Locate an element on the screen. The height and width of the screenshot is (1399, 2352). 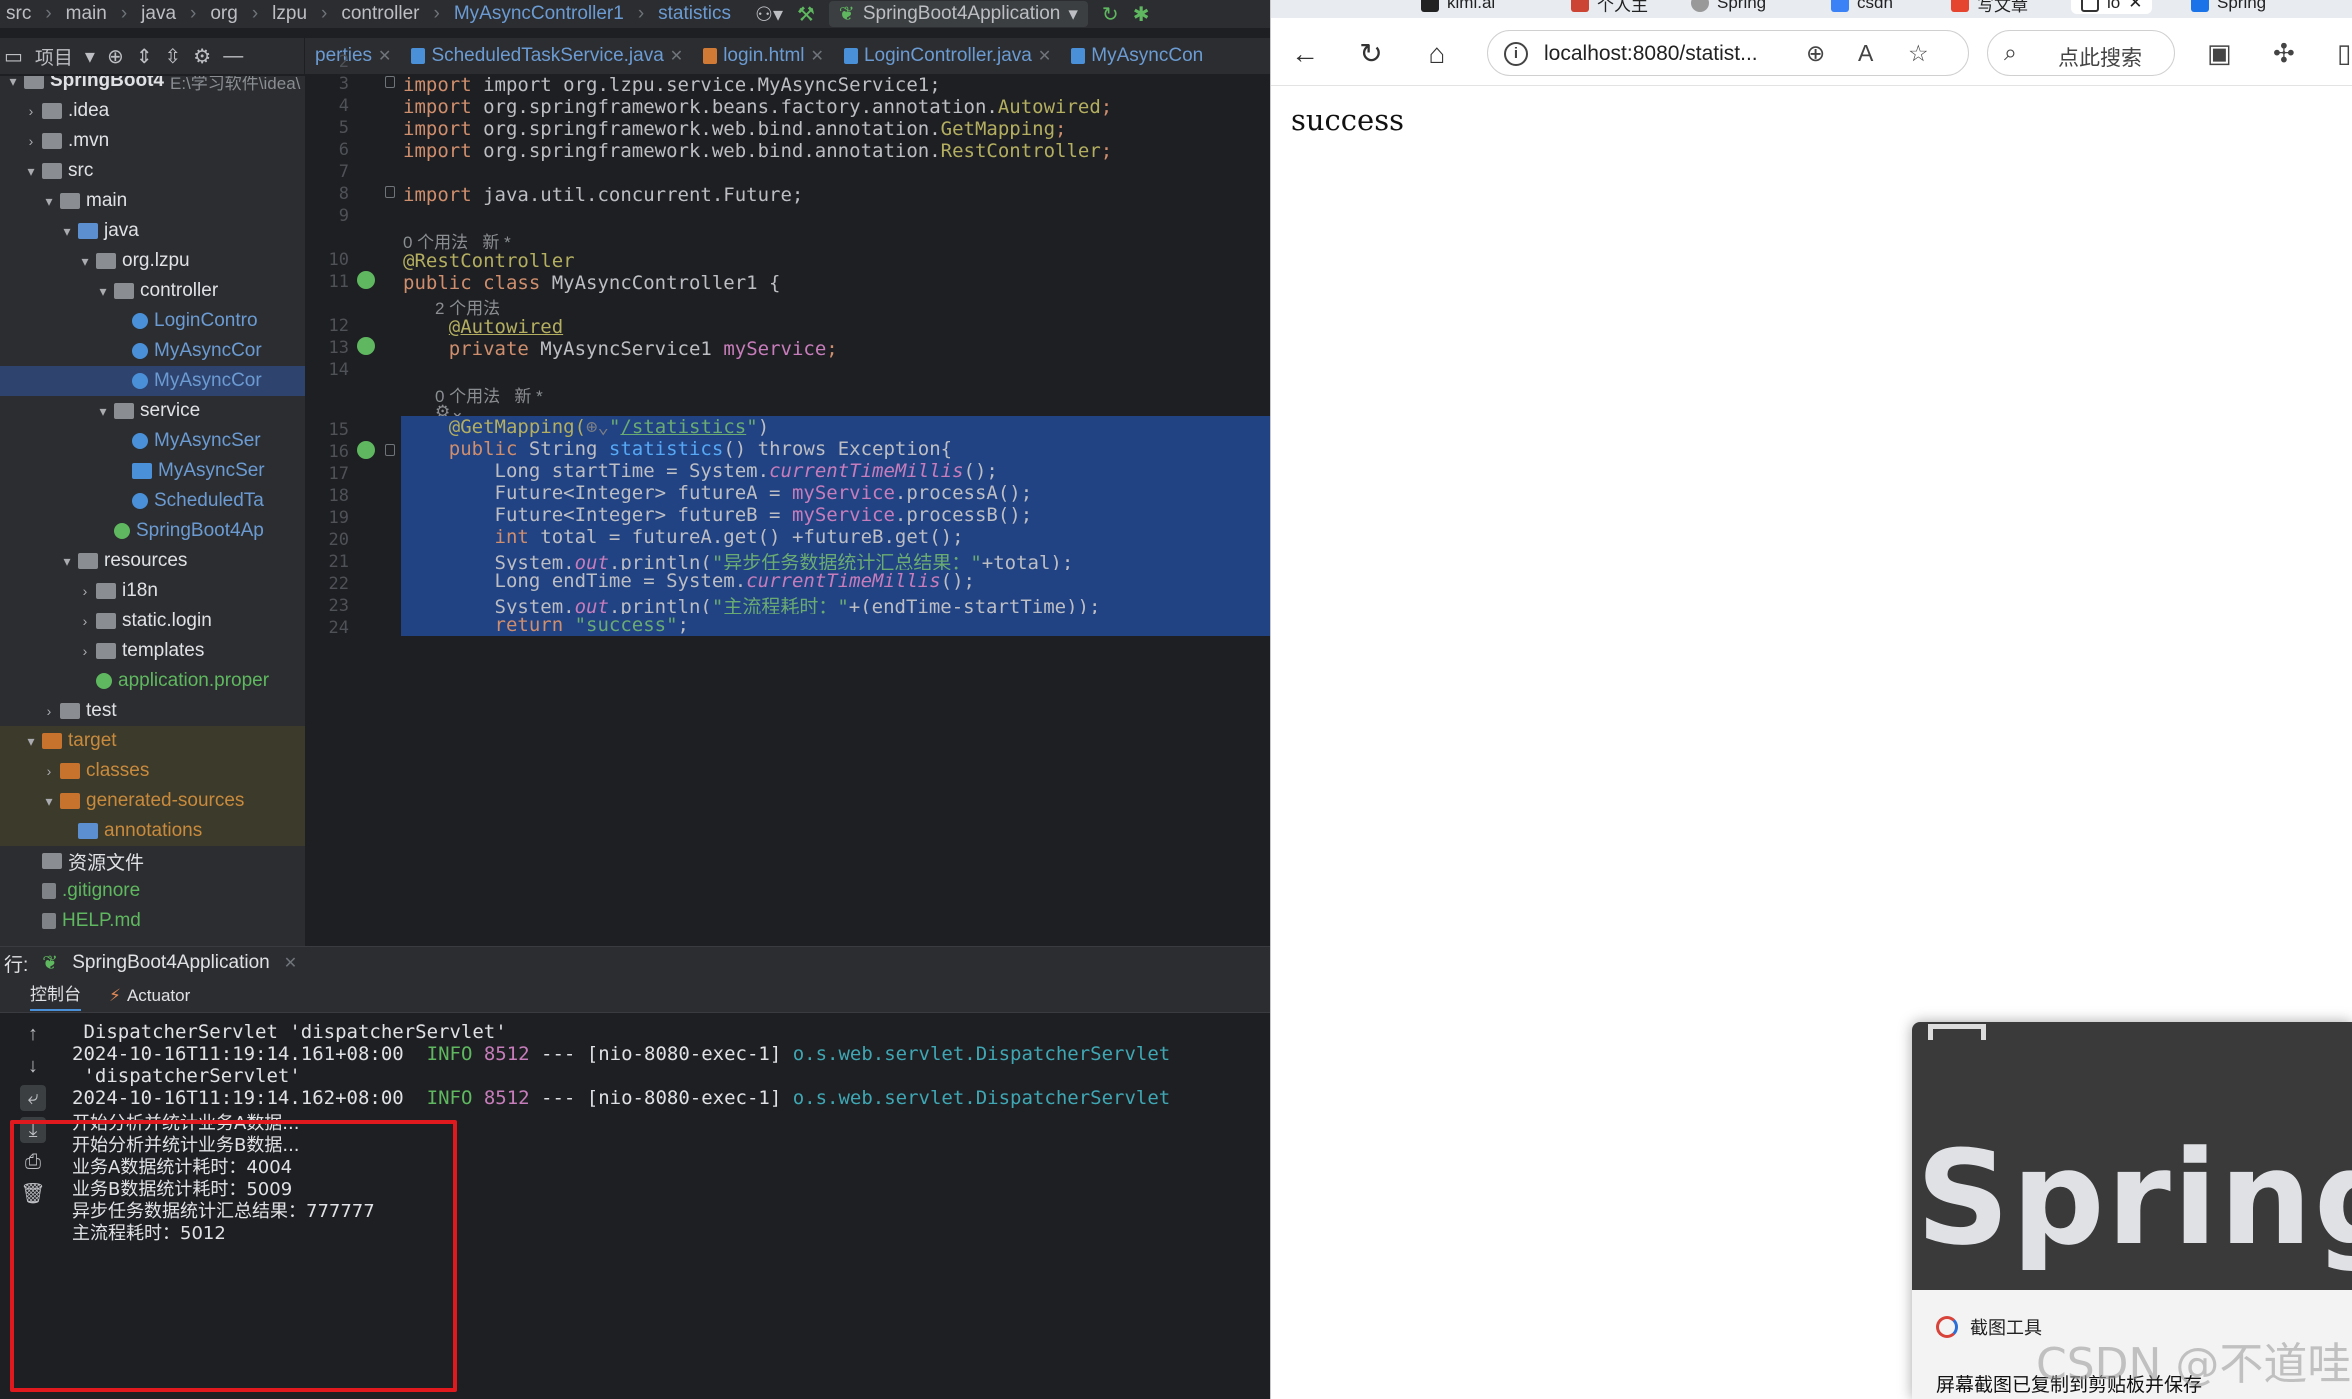
tree-item: › classes is located at coordinates (152, 771).